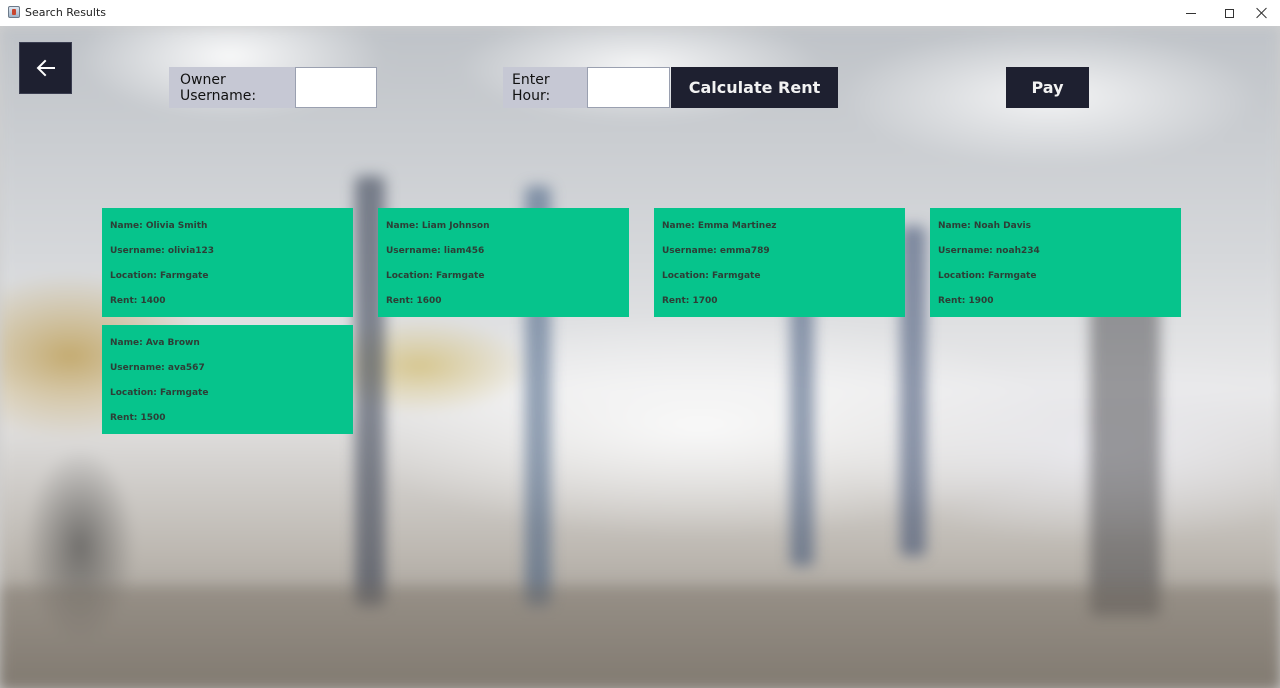  I want to click on card-name: Name: Olivia Smith, so click(159, 226).